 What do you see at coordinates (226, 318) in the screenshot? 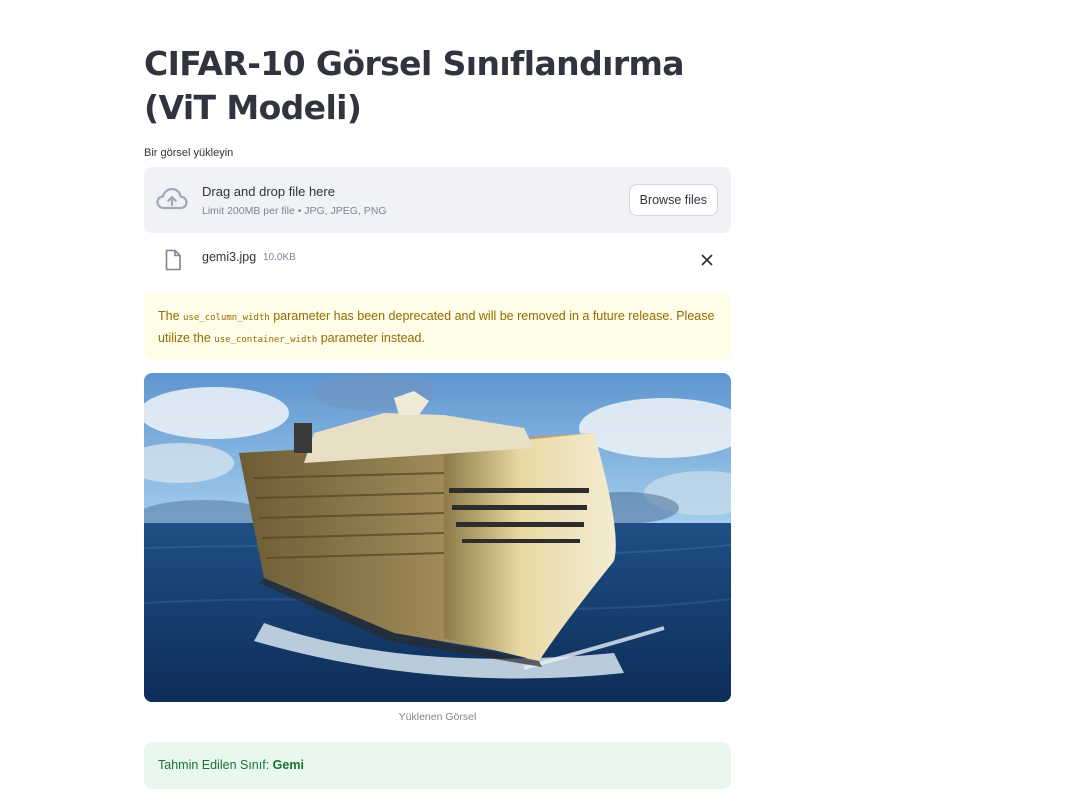
I see `warning-code-column-width: use_column_width` at bounding box center [226, 318].